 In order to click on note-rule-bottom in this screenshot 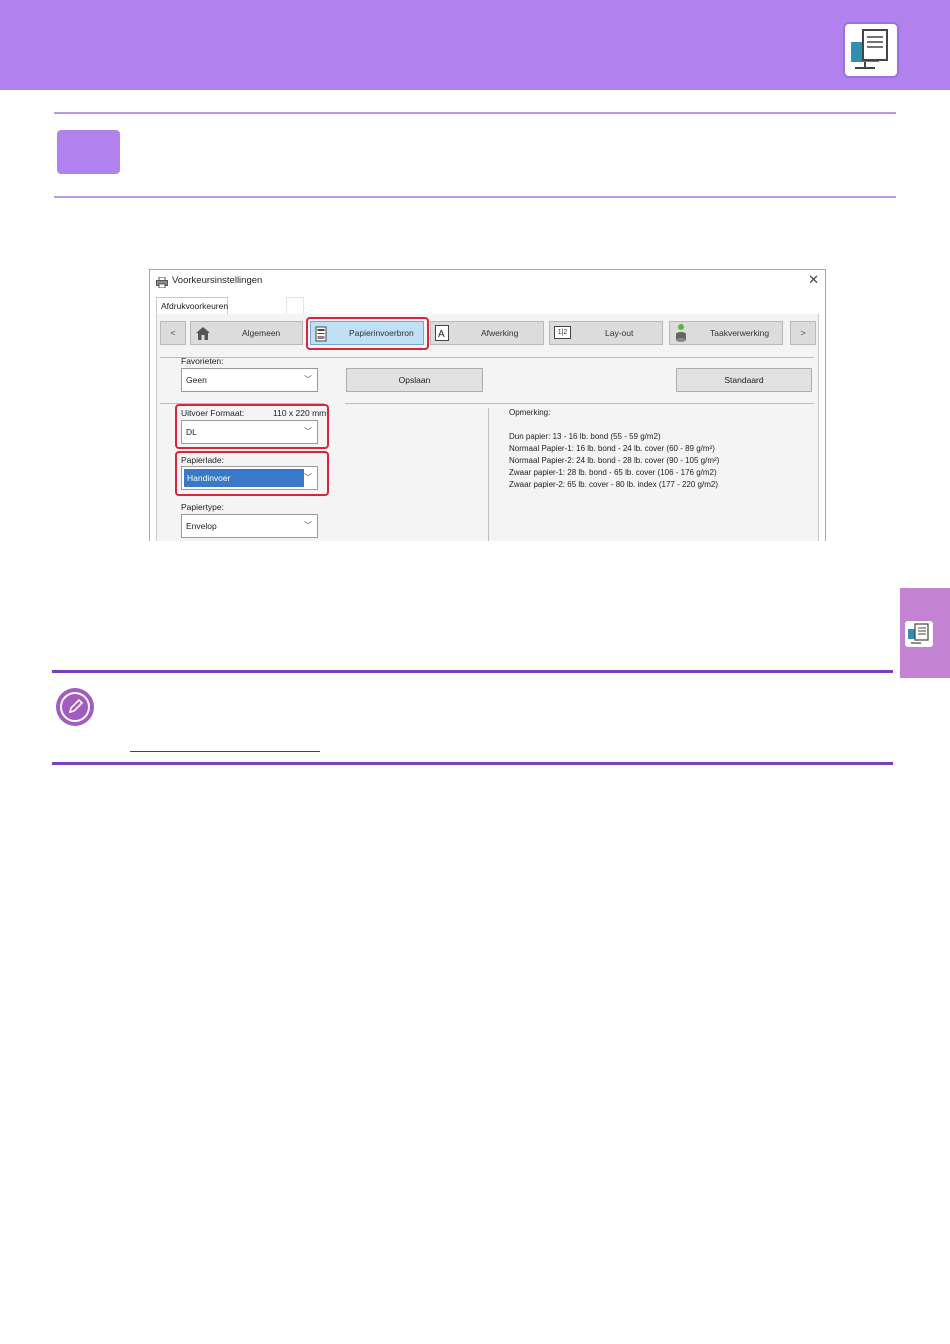, I will do `click(472, 763)`.